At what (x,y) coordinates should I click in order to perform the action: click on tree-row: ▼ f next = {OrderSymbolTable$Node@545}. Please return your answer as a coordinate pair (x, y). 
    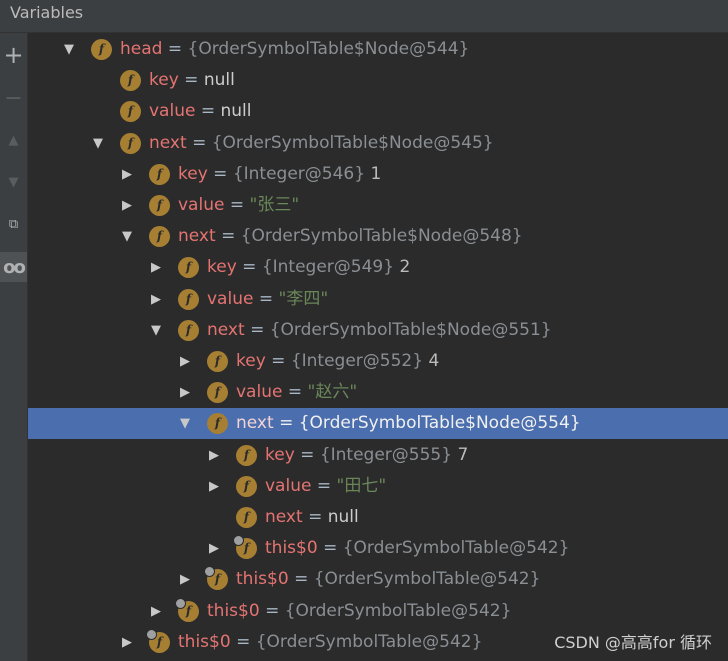
    Looking at the image, I should click on (378, 143).